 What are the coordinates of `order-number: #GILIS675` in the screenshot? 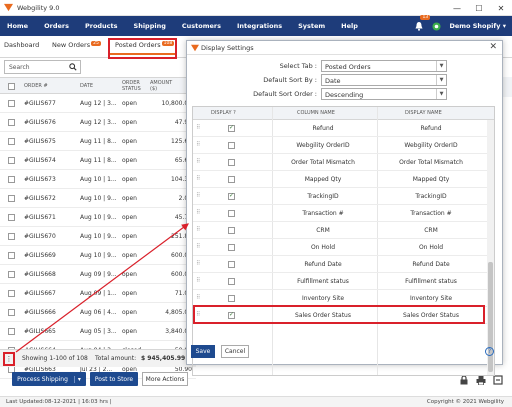 It's located at (40, 141).